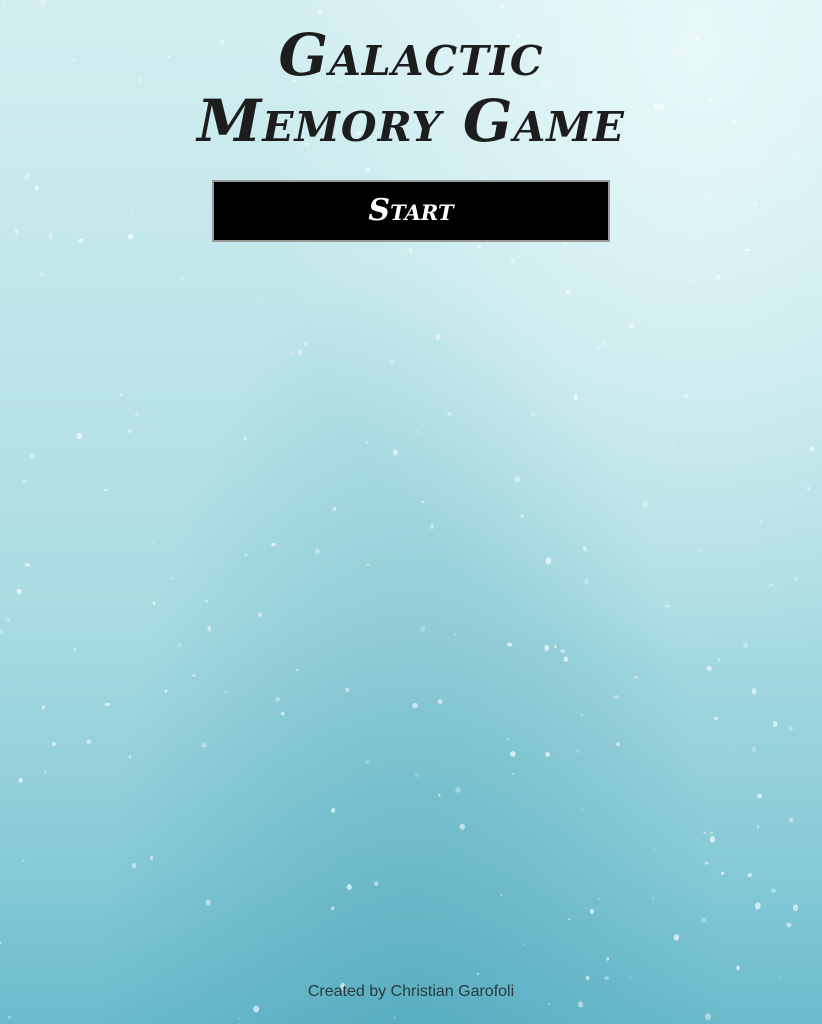 The width and height of the screenshot is (822, 1024). I want to click on start-button: Start, so click(411, 211).